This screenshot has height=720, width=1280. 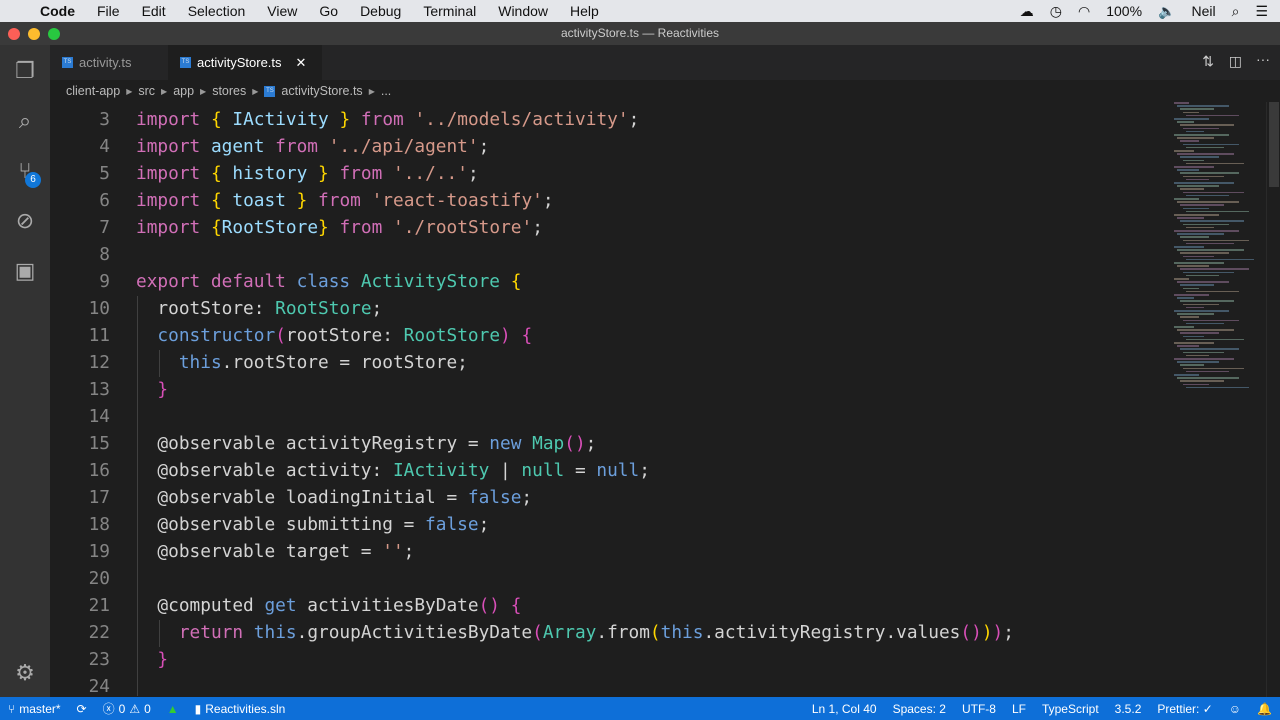 I want to click on code-line: 9 export default class ActivityStore {, so click(x=600, y=281).